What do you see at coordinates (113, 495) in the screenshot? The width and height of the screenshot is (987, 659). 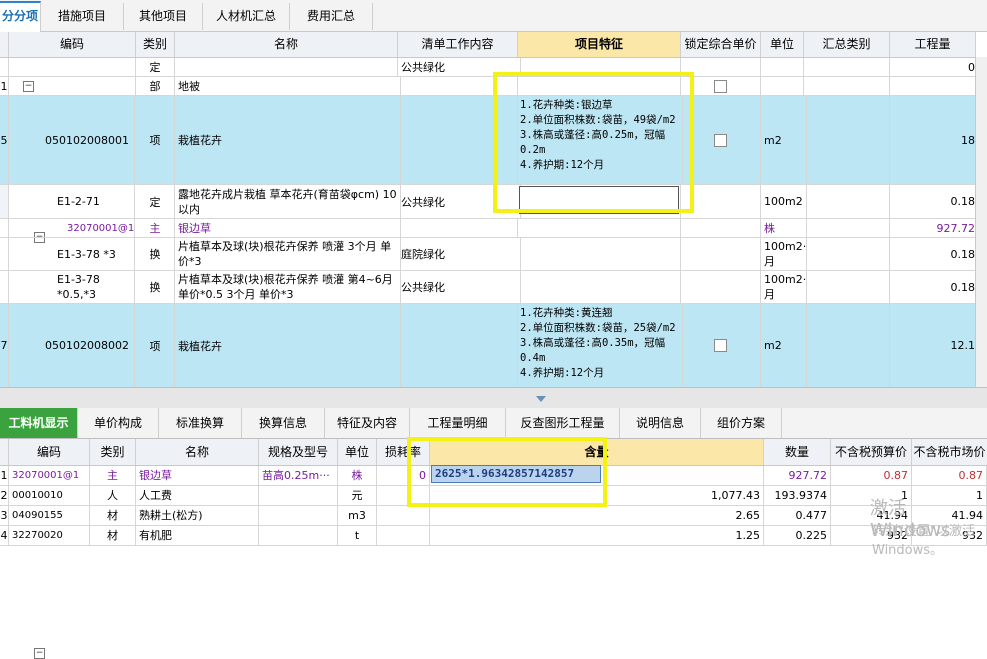 I see `material-type: 人` at bounding box center [113, 495].